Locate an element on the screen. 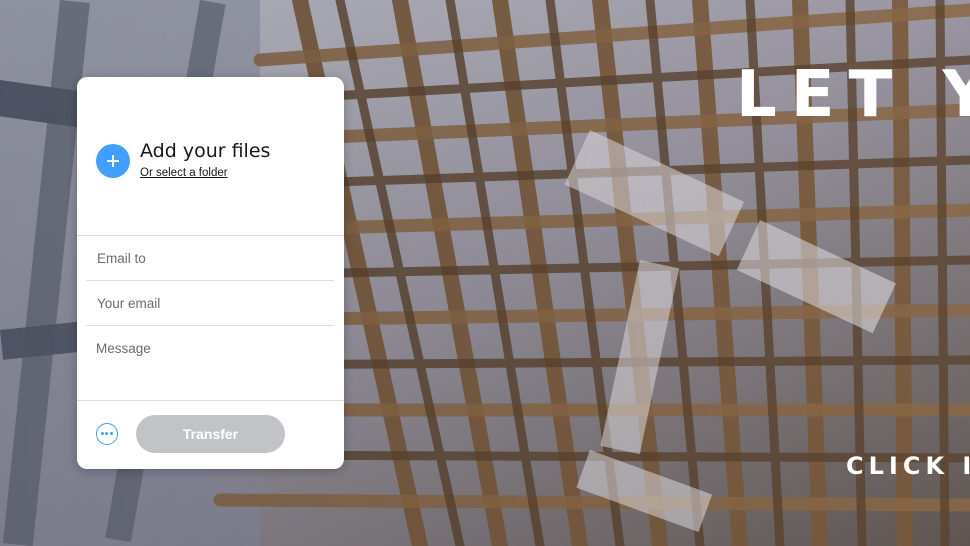  transfer-button: Transfer is located at coordinates (210, 434).